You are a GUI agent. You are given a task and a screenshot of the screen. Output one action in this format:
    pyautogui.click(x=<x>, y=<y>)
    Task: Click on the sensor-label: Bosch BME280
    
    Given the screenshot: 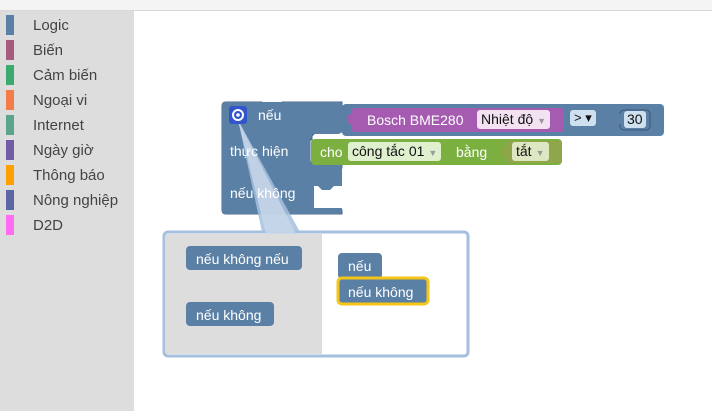 What is the action you would take?
    pyautogui.click(x=415, y=120)
    